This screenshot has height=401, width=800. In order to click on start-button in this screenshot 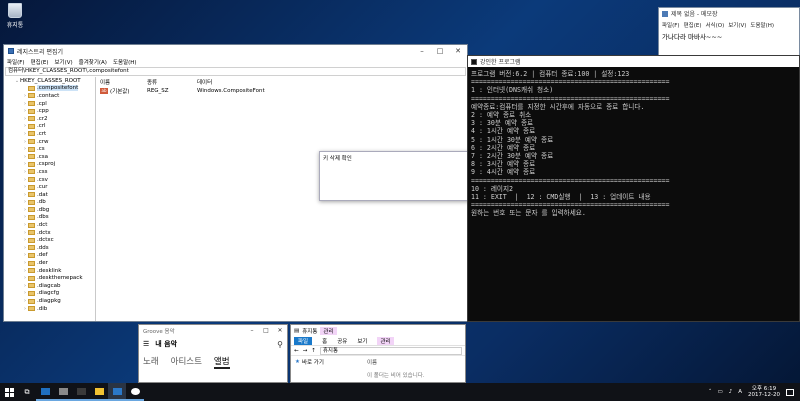, I will do `click(9, 392)`.